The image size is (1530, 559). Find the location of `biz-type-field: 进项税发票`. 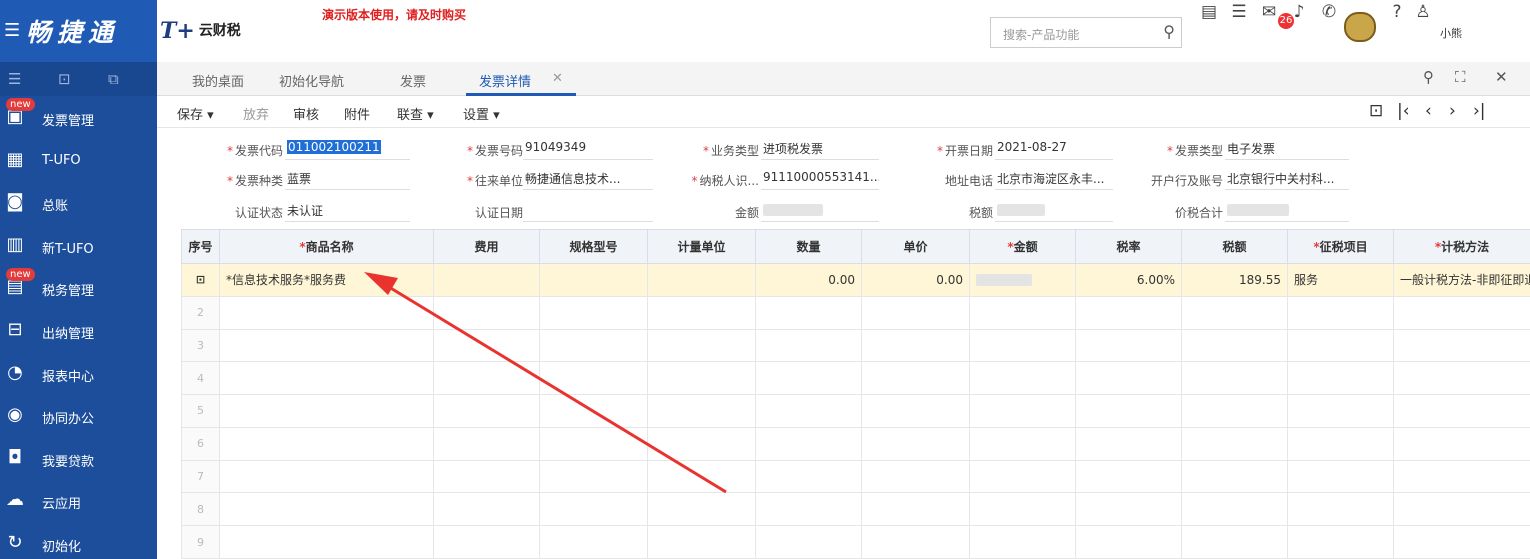

biz-type-field: 进项税发票 is located at coordinates (820, 150).